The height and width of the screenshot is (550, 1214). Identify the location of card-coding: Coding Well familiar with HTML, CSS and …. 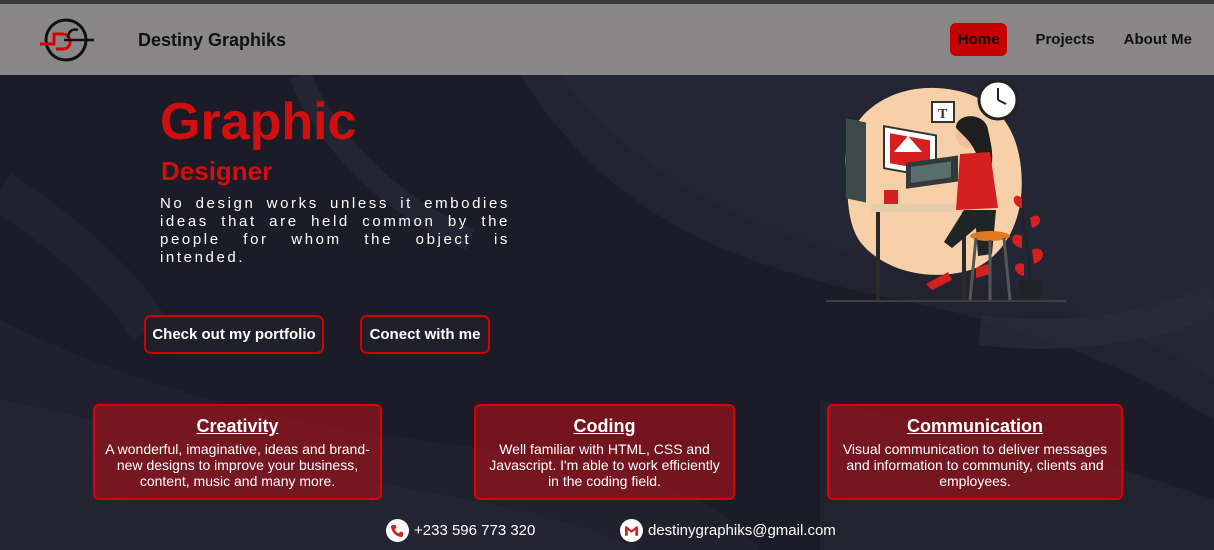
(604, 452).